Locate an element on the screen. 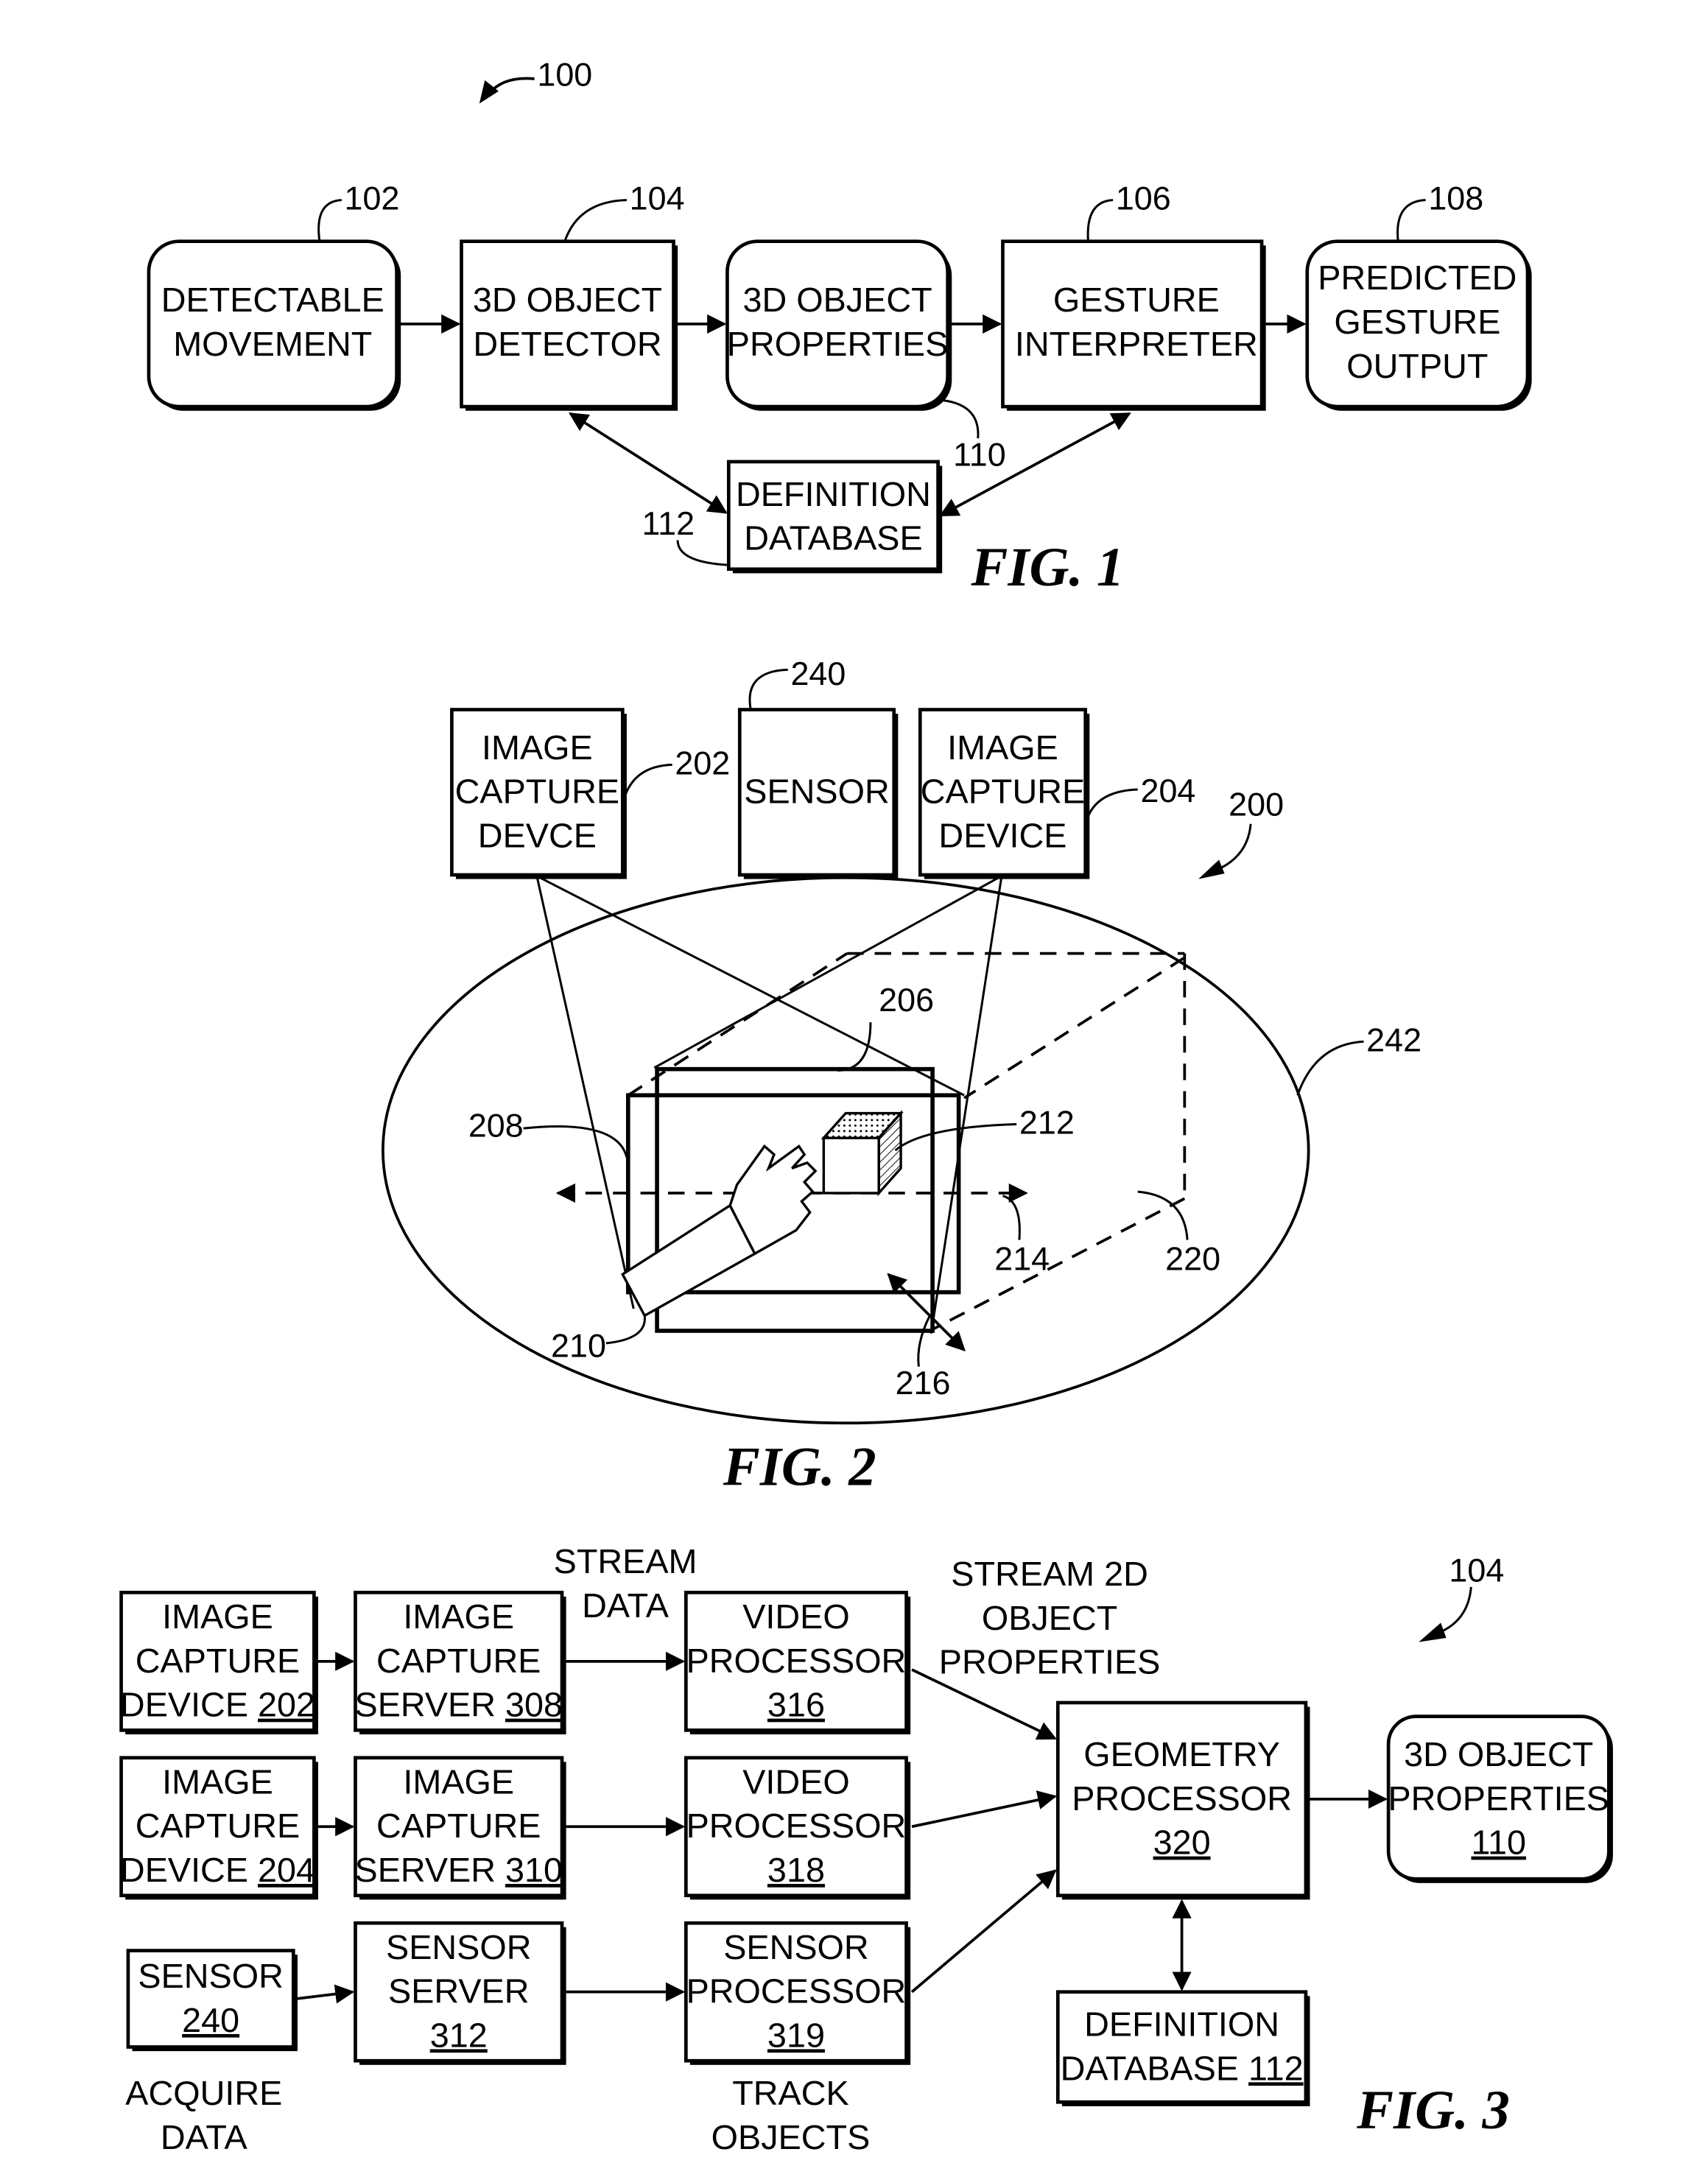  block-image-capture-device-204: IMAGE CAPTURE DEVICE 204 is located at coordinates (219, 1828).